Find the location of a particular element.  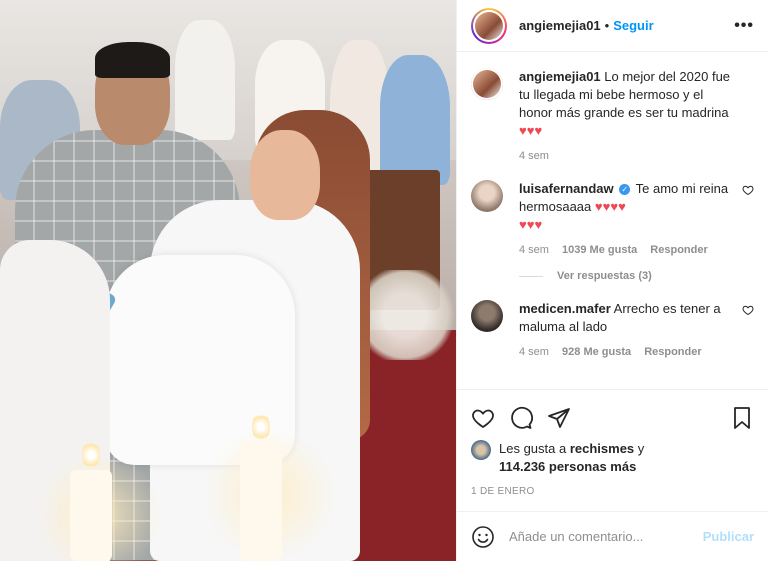

author-avatar-image is located at coordinates (489, 25).